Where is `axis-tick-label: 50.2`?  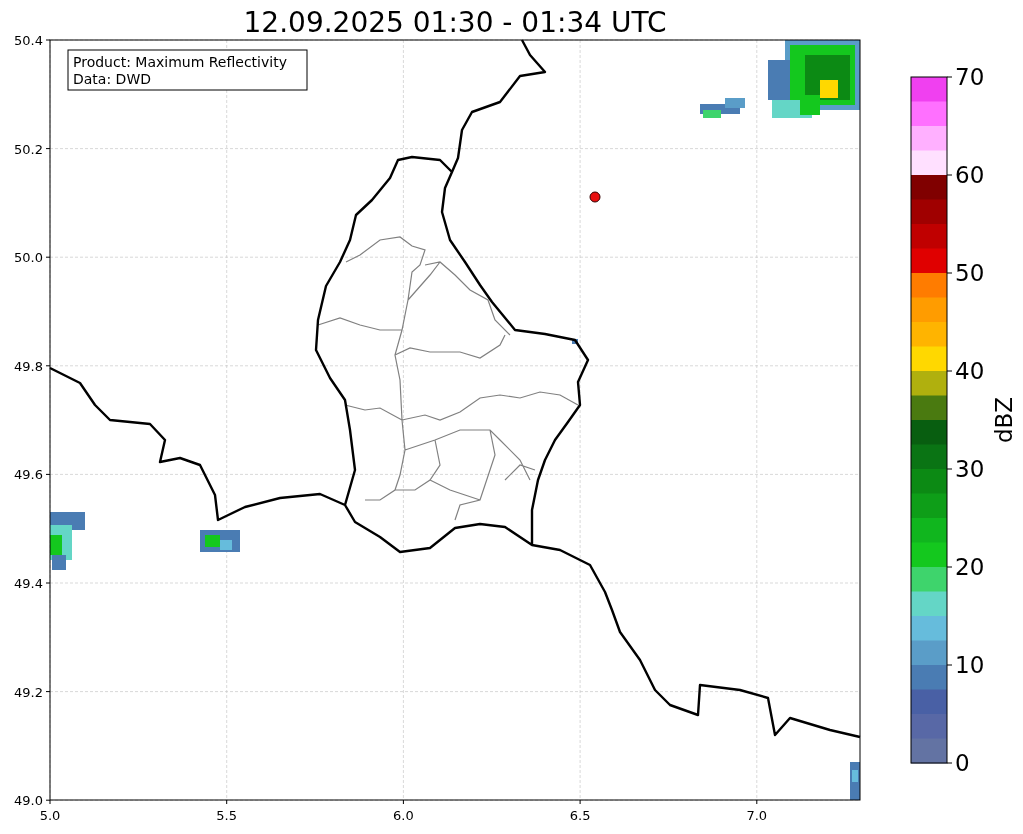
axis-tick-label: 50.2 is located at coordinates (28, 149).